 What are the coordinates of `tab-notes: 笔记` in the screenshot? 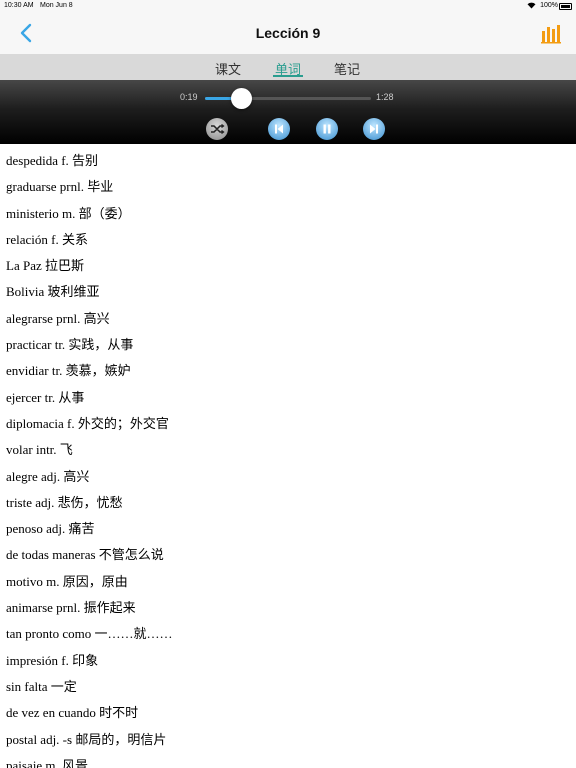 It's located at (347, 68).